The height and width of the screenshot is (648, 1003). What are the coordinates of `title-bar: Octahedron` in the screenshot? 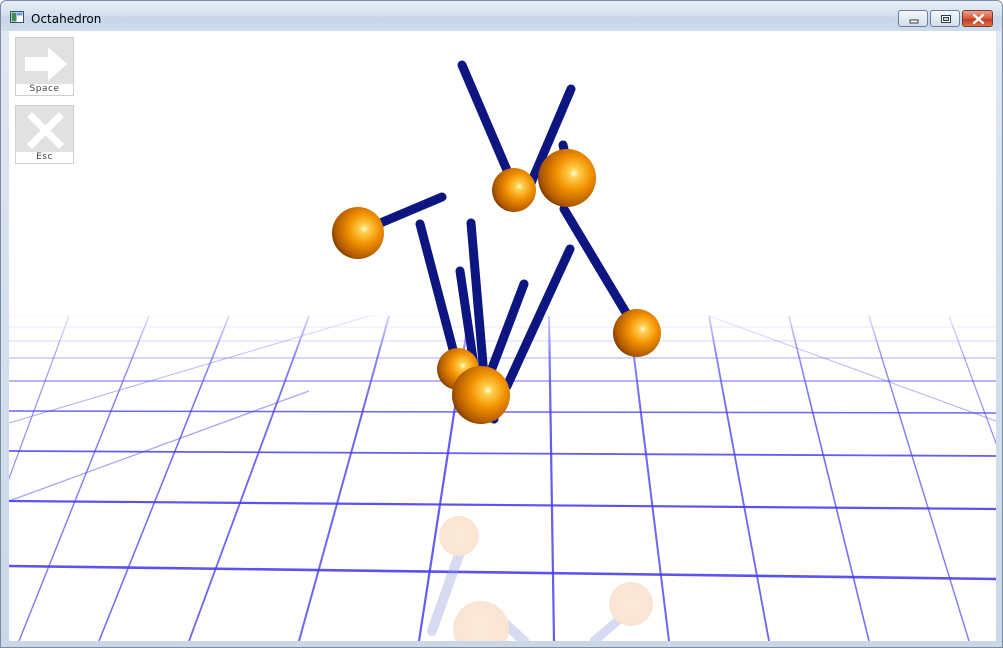 It's located at (501, 16).